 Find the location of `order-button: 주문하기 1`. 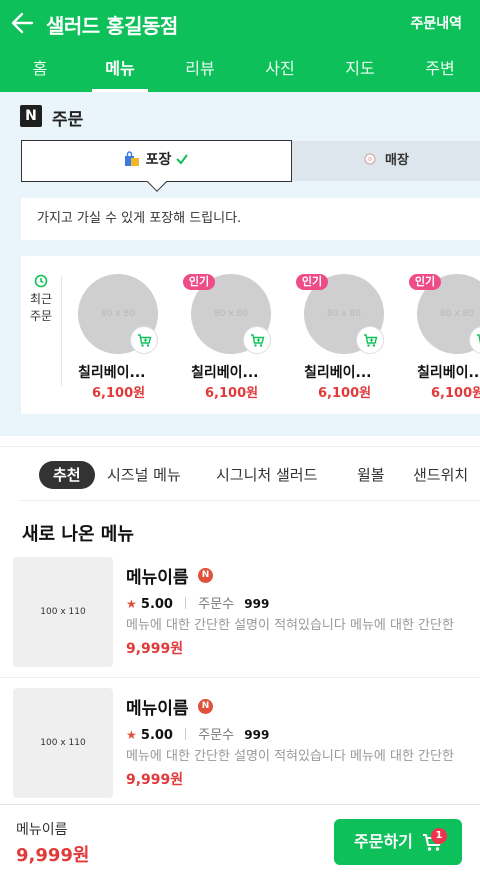

order-button: 주문하기 1 is located at coordinates (398, 842).